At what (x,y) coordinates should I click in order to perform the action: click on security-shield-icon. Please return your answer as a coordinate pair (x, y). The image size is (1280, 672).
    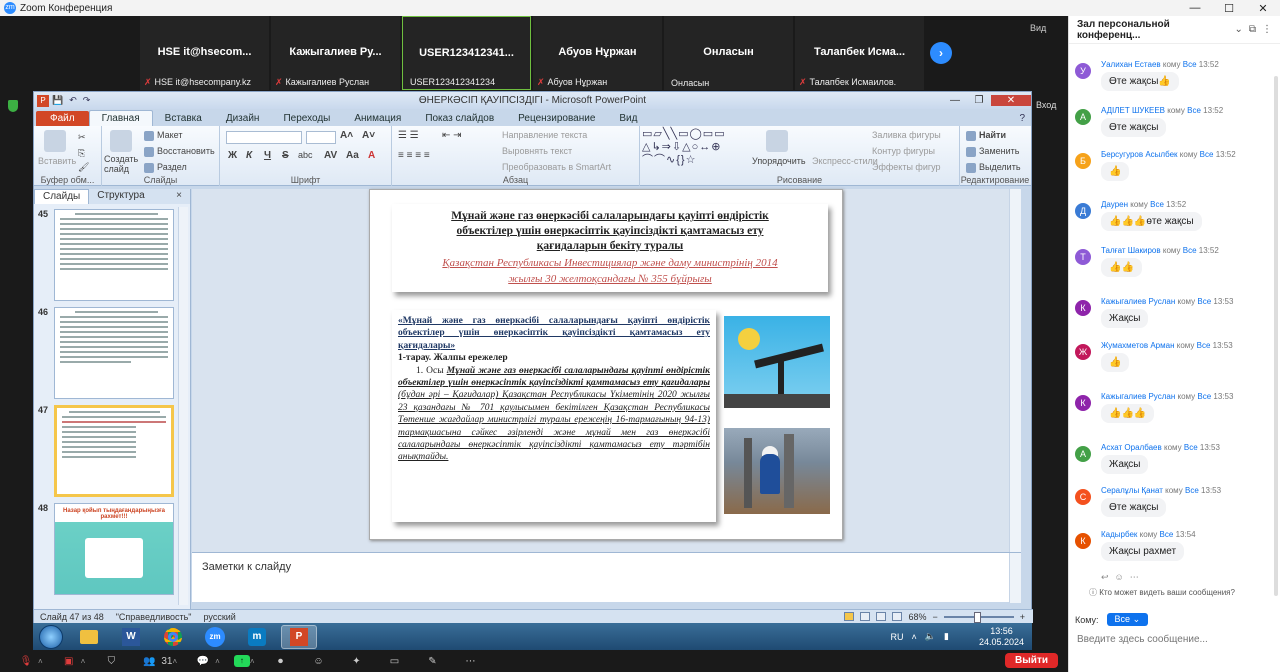
    Looking at the image, I should click on (13, 106).